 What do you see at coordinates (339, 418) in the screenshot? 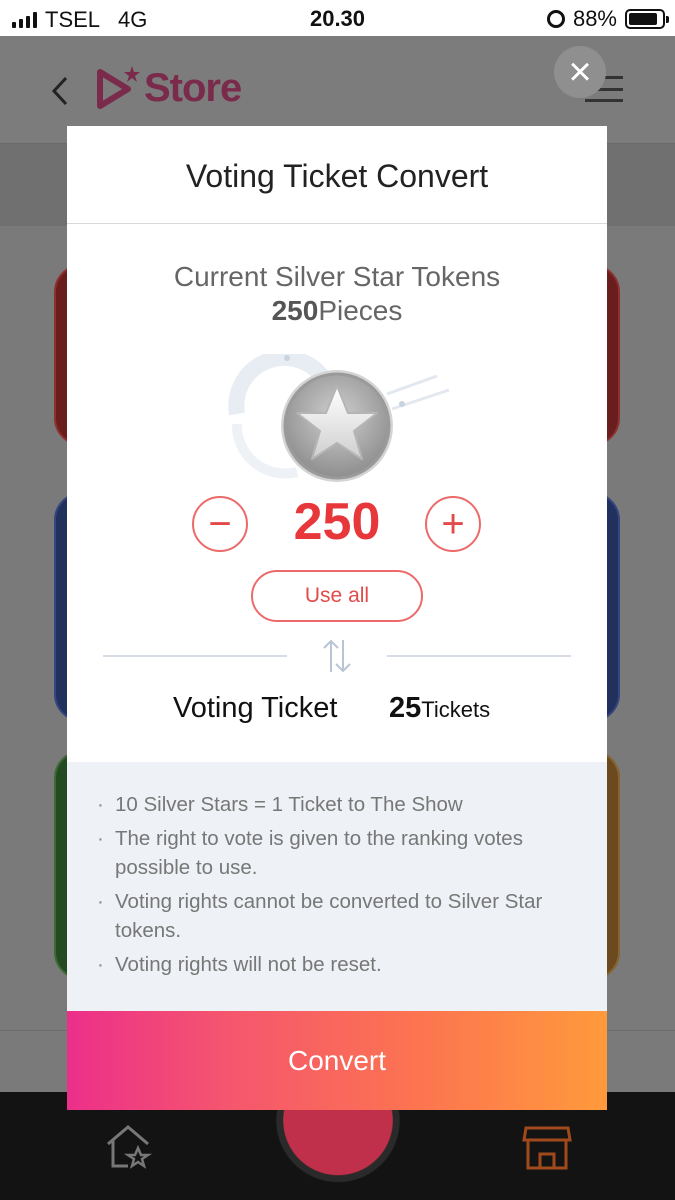
I see `silver-star-icon` at bounding box center [339, 418].